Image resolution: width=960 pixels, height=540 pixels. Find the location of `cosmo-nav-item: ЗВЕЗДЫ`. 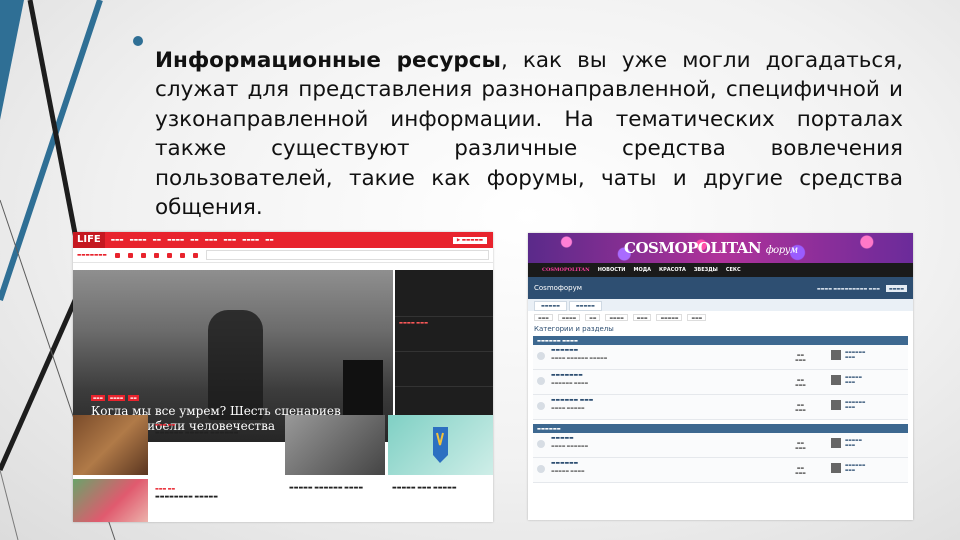

cosmo-nav-item: ЗВЕЗДЫ is located at coordinates (705, 270).